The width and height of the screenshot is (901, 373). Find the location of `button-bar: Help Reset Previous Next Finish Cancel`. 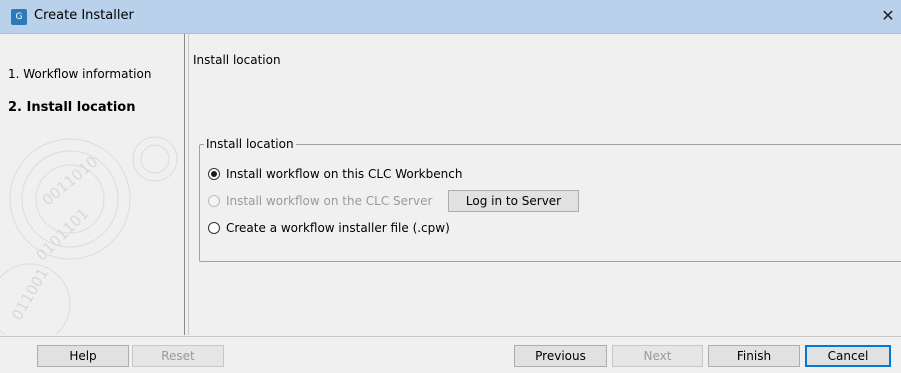

button-bar: Help Reset Previous Next Finish Cancel is located at coordinates (450, 354).